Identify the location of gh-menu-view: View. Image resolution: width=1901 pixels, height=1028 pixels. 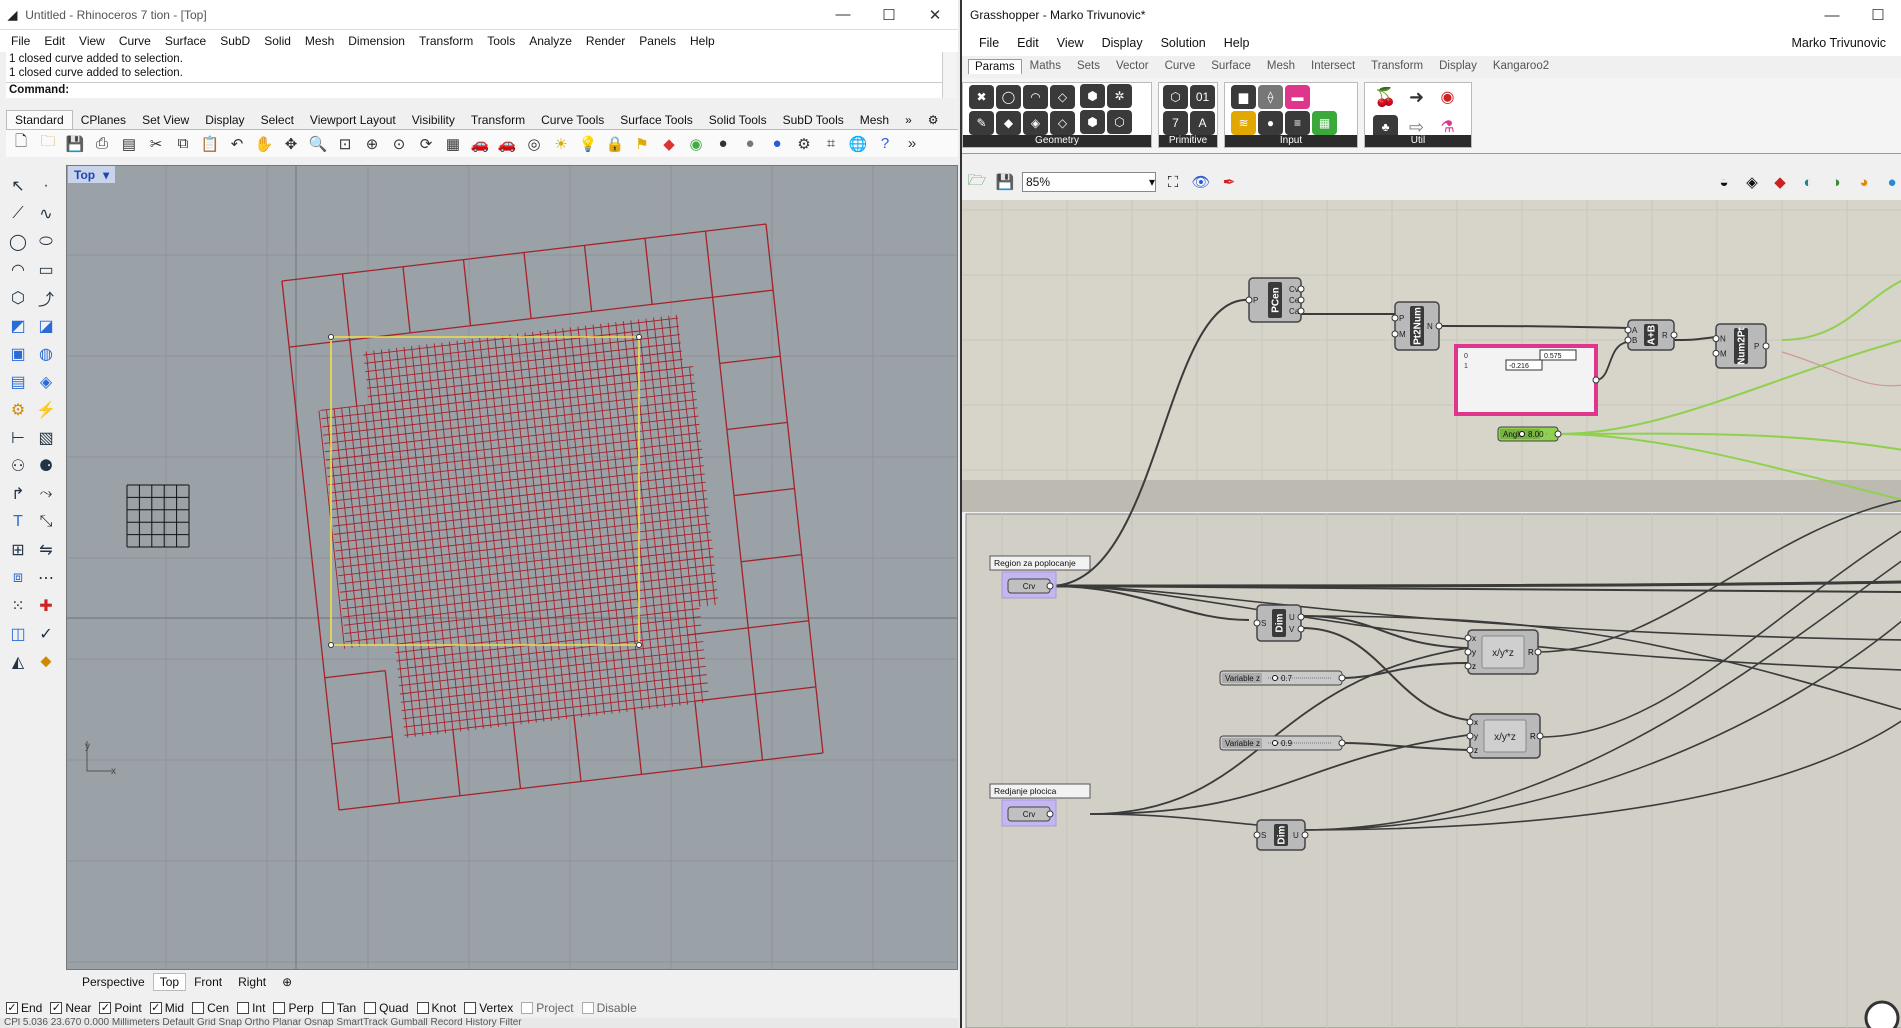
(1070, 43).